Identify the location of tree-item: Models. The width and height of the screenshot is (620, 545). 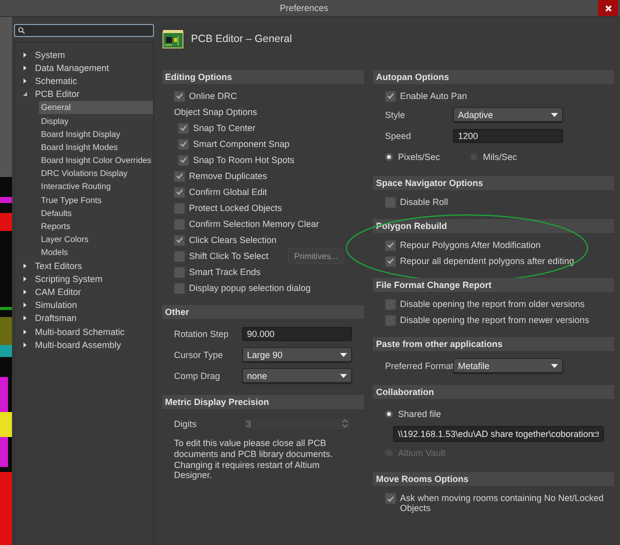
(96, 252).